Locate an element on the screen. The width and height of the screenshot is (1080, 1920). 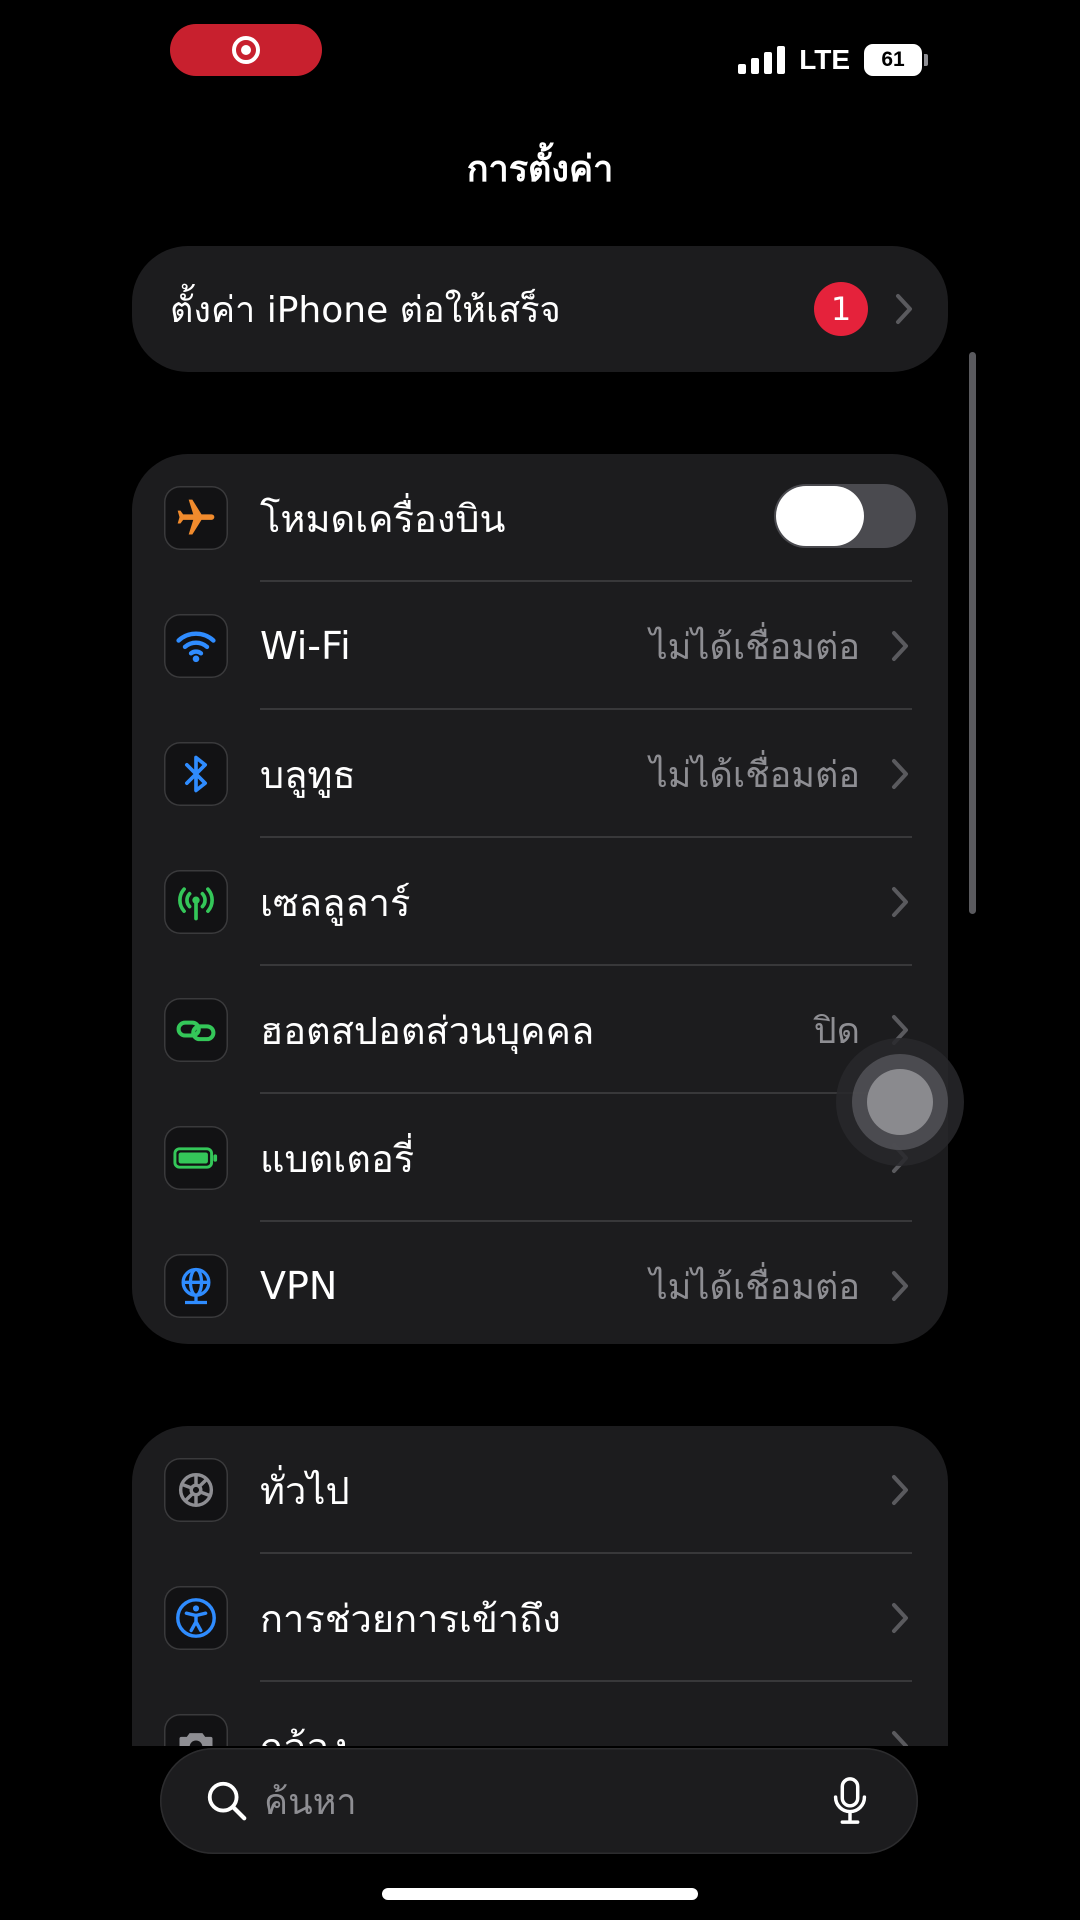
search-input: ค้นหา is located at coordinates (310, 1801).